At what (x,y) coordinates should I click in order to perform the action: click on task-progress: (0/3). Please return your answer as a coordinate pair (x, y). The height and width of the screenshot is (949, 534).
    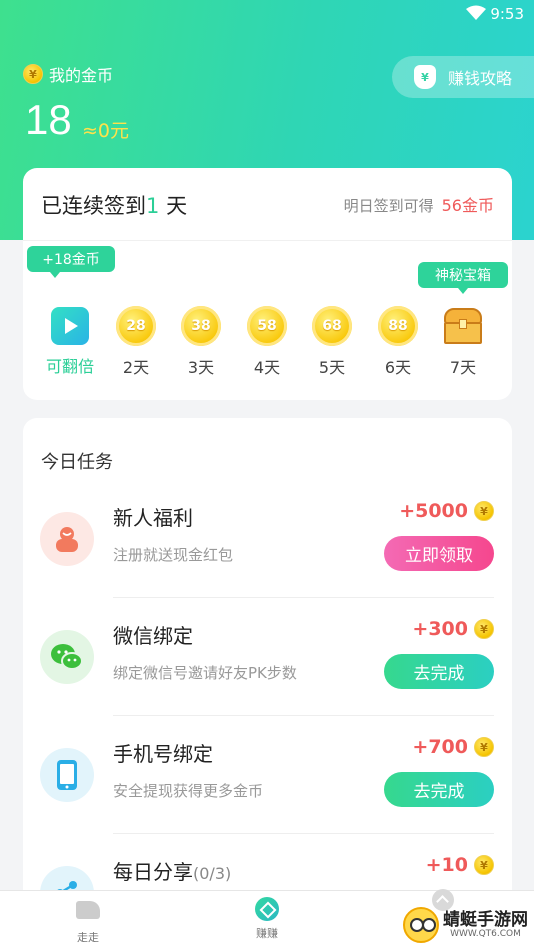
    Looking at the image, I should click on (212, 873).